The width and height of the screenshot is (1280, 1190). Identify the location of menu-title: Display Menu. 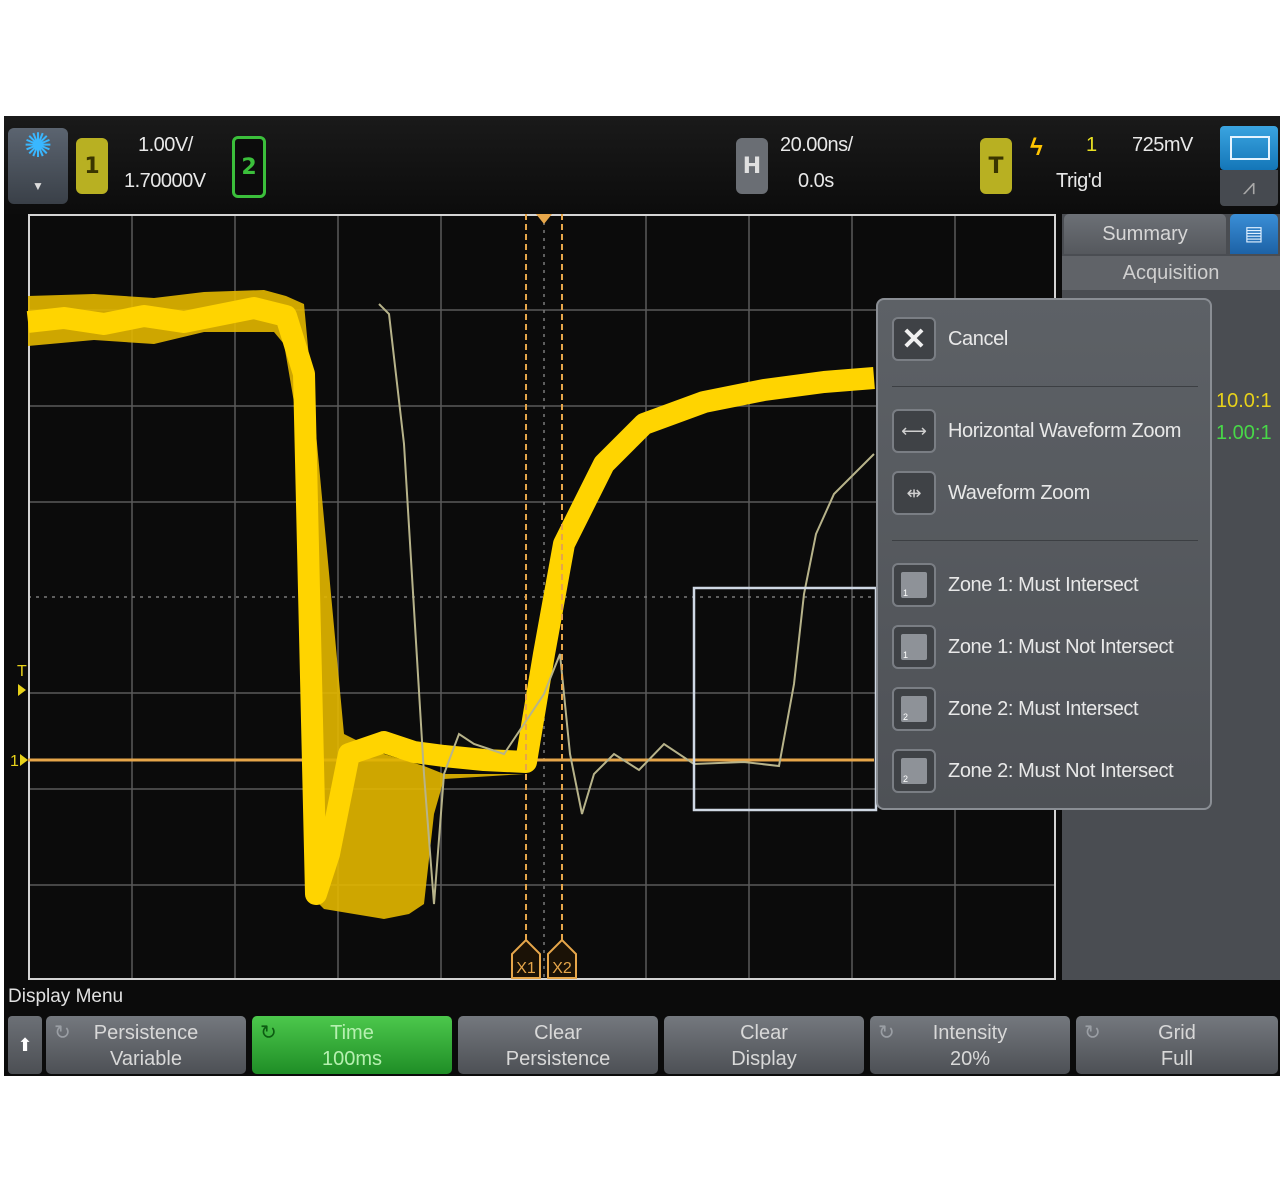
(66, 996).